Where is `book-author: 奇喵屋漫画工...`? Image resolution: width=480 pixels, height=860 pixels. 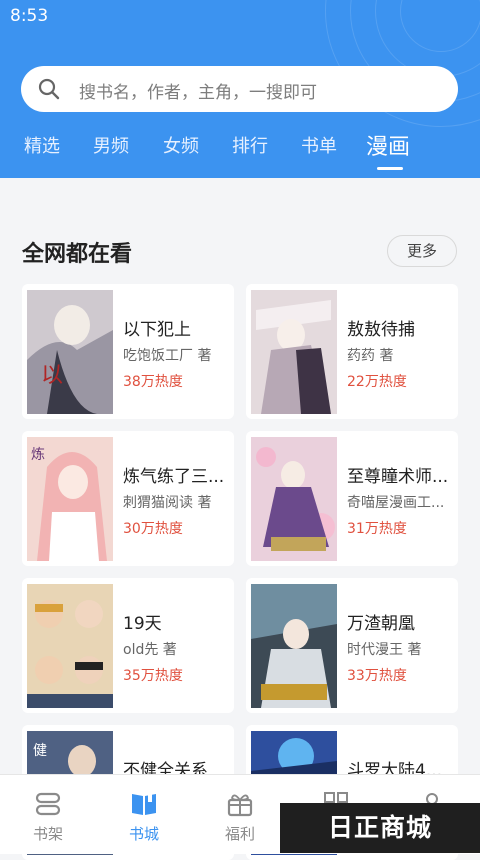
book-author: 奇喵屋漫画工... is located at coordinates (396, 503).